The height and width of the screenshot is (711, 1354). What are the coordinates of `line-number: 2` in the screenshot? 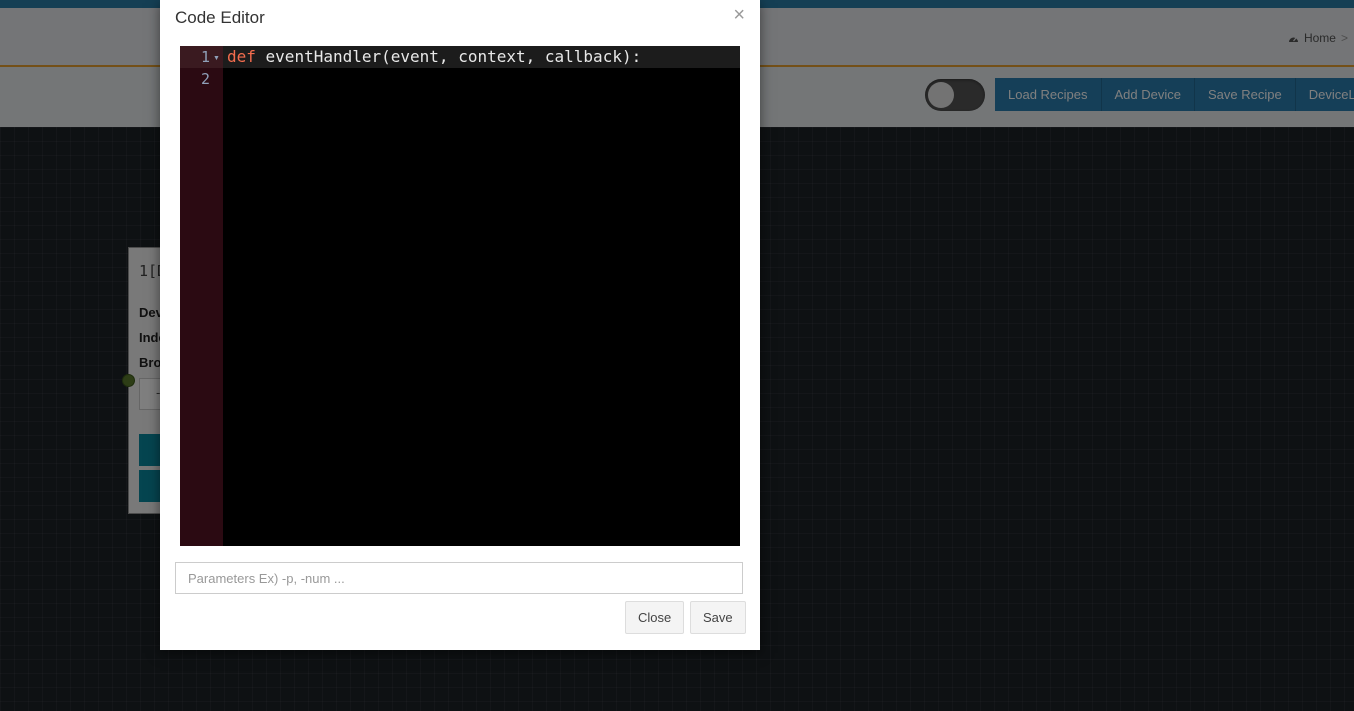 It's located at (205, 79).